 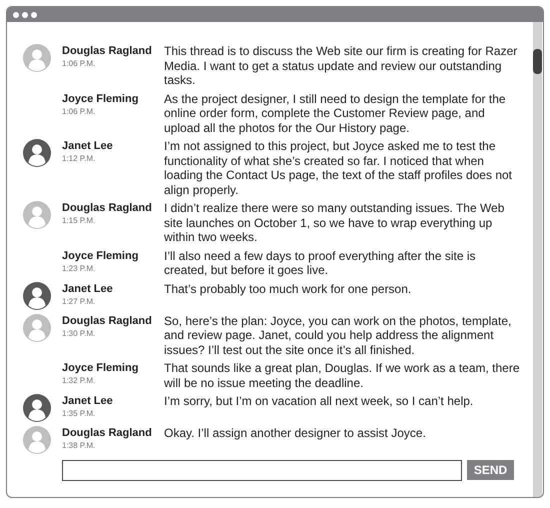 What do you see at coordinates (335, 113) in the screenshot?
I see `message-text: As the project designer, I still need to design the template for the online order form, complete the Customer Review page, and upload all the photos for the Our History page.` at bounding box center [335, 113].